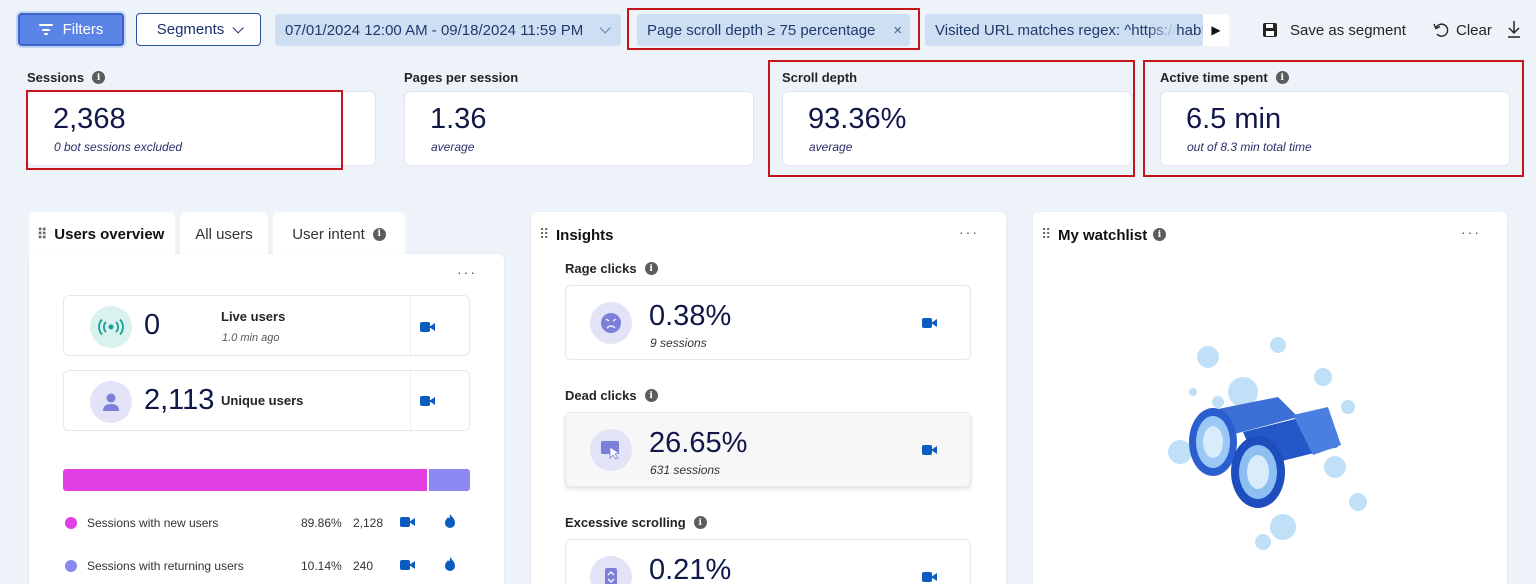 This screenshot has width=1536, height=584. I want to click on tab-all-users: All users, so click(224, 234).